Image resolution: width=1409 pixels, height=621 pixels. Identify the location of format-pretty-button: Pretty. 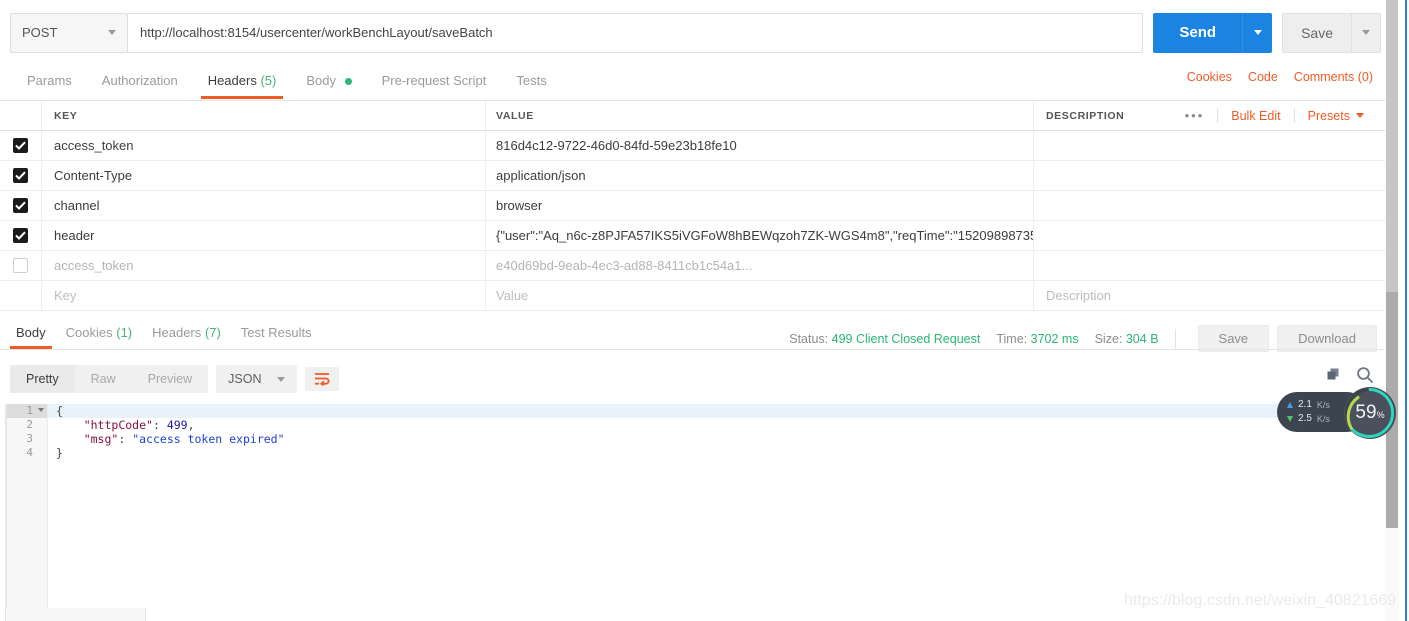
(42, 379).